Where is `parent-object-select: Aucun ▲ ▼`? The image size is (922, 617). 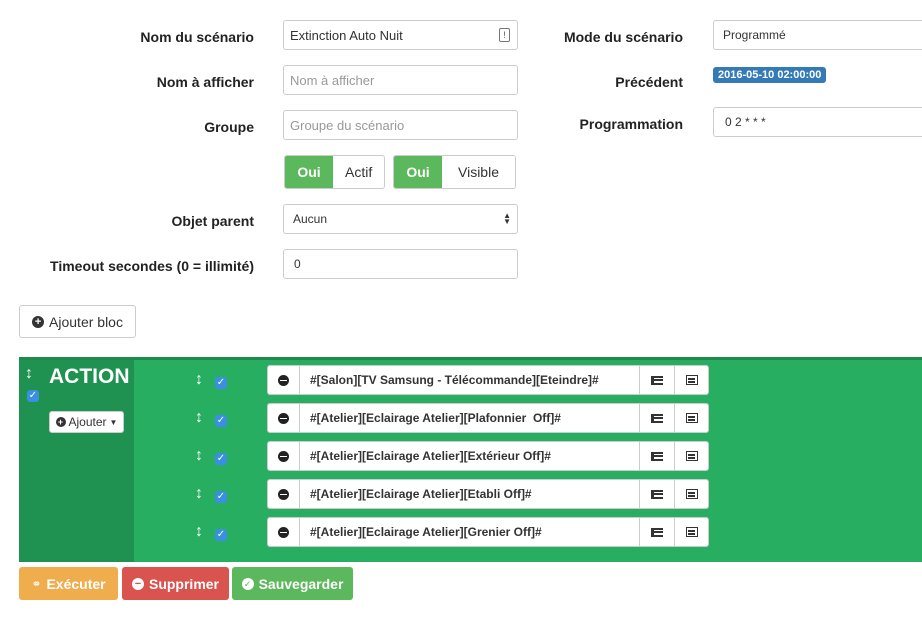
parent-object-select: Aucun ▲ ▼ is located at coordinates (400, 219).